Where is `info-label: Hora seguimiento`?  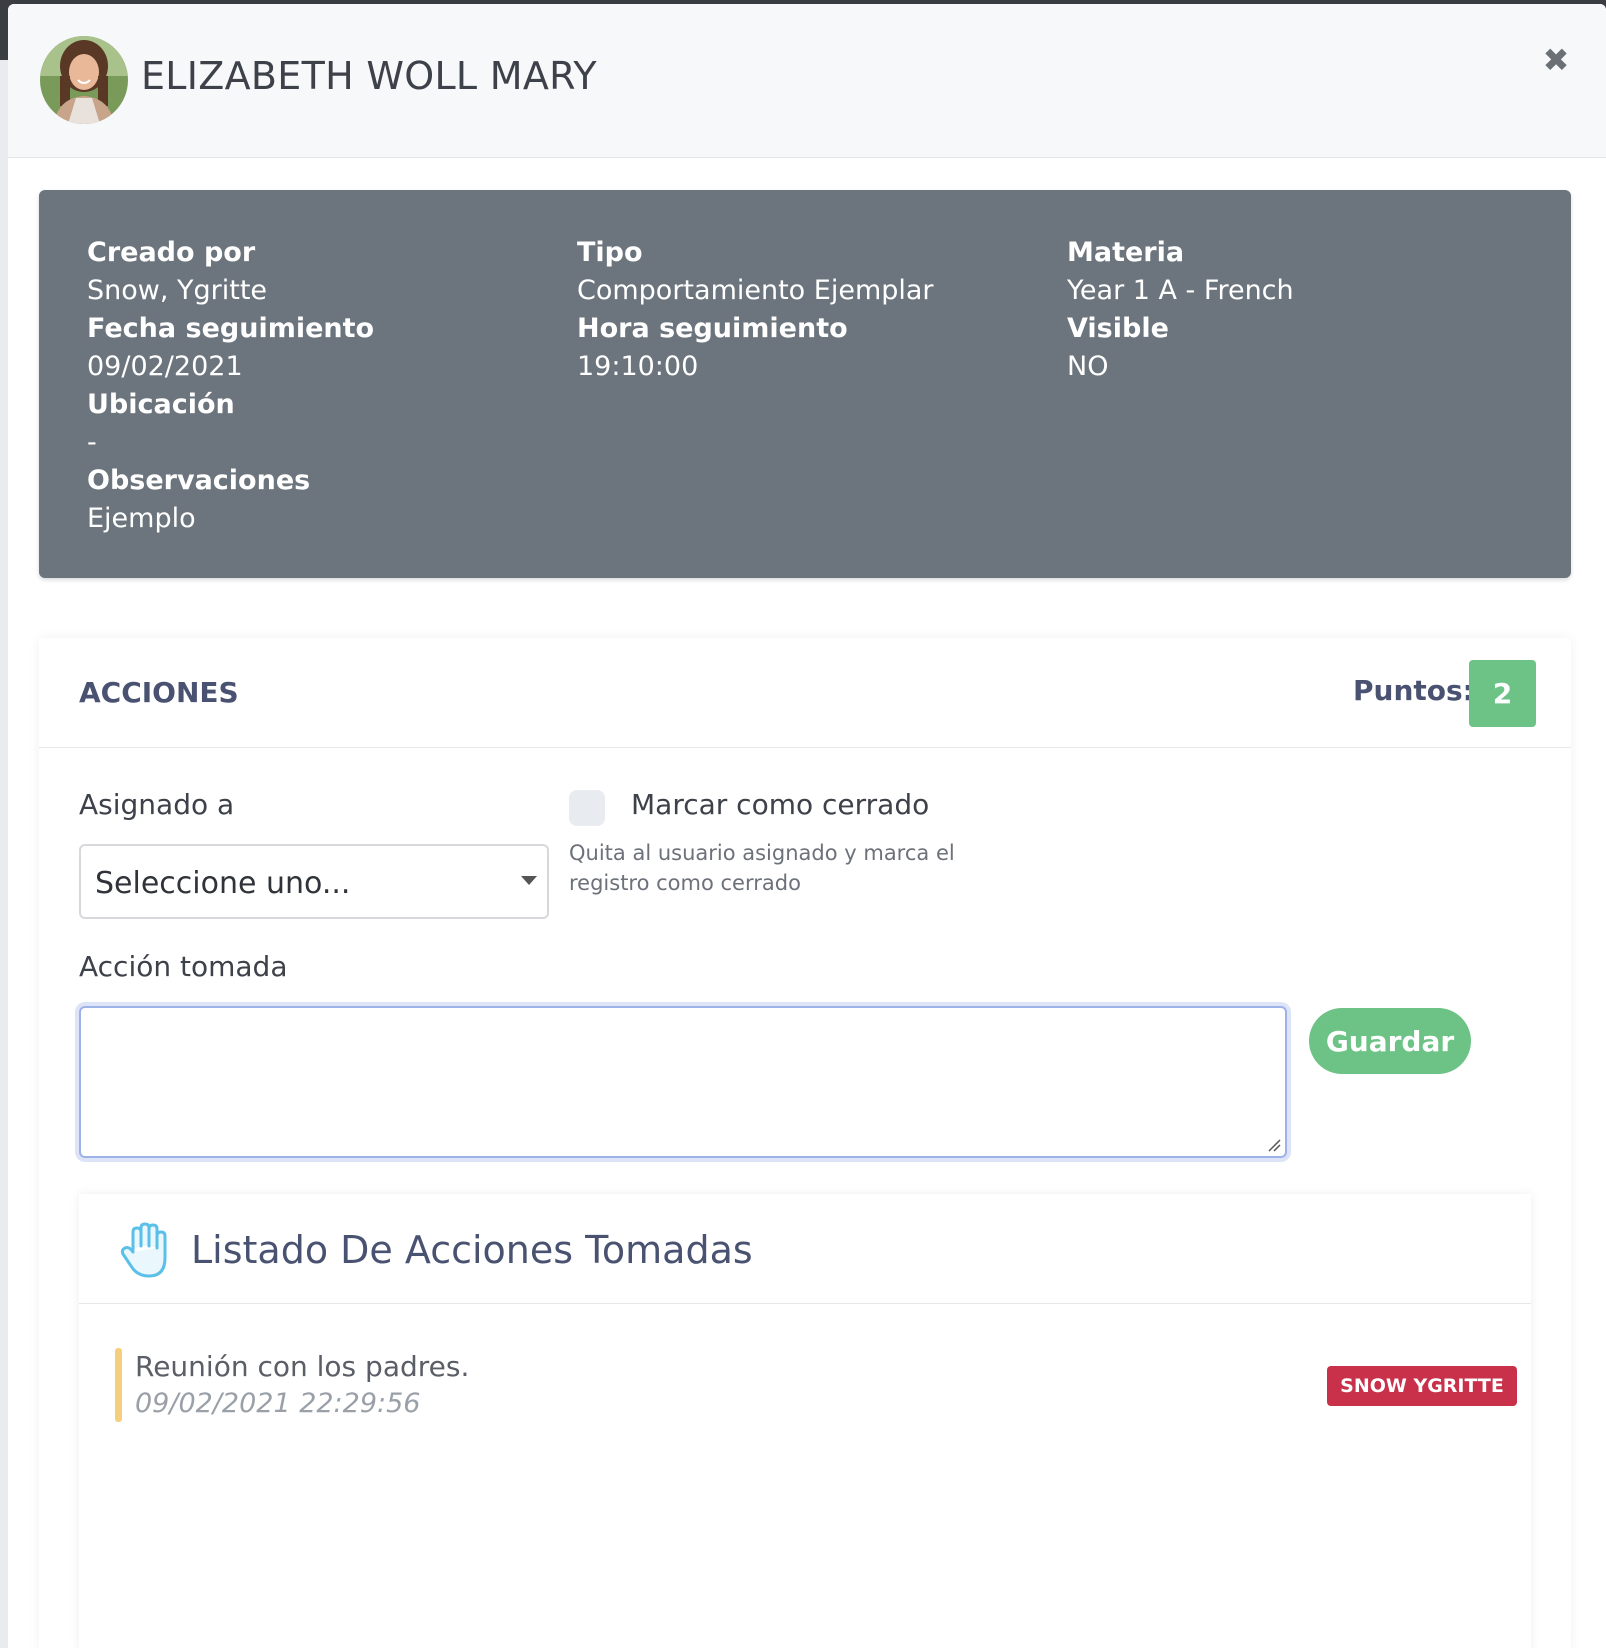 info-label: Hora seguimiento is located at coordinates (712, 328).